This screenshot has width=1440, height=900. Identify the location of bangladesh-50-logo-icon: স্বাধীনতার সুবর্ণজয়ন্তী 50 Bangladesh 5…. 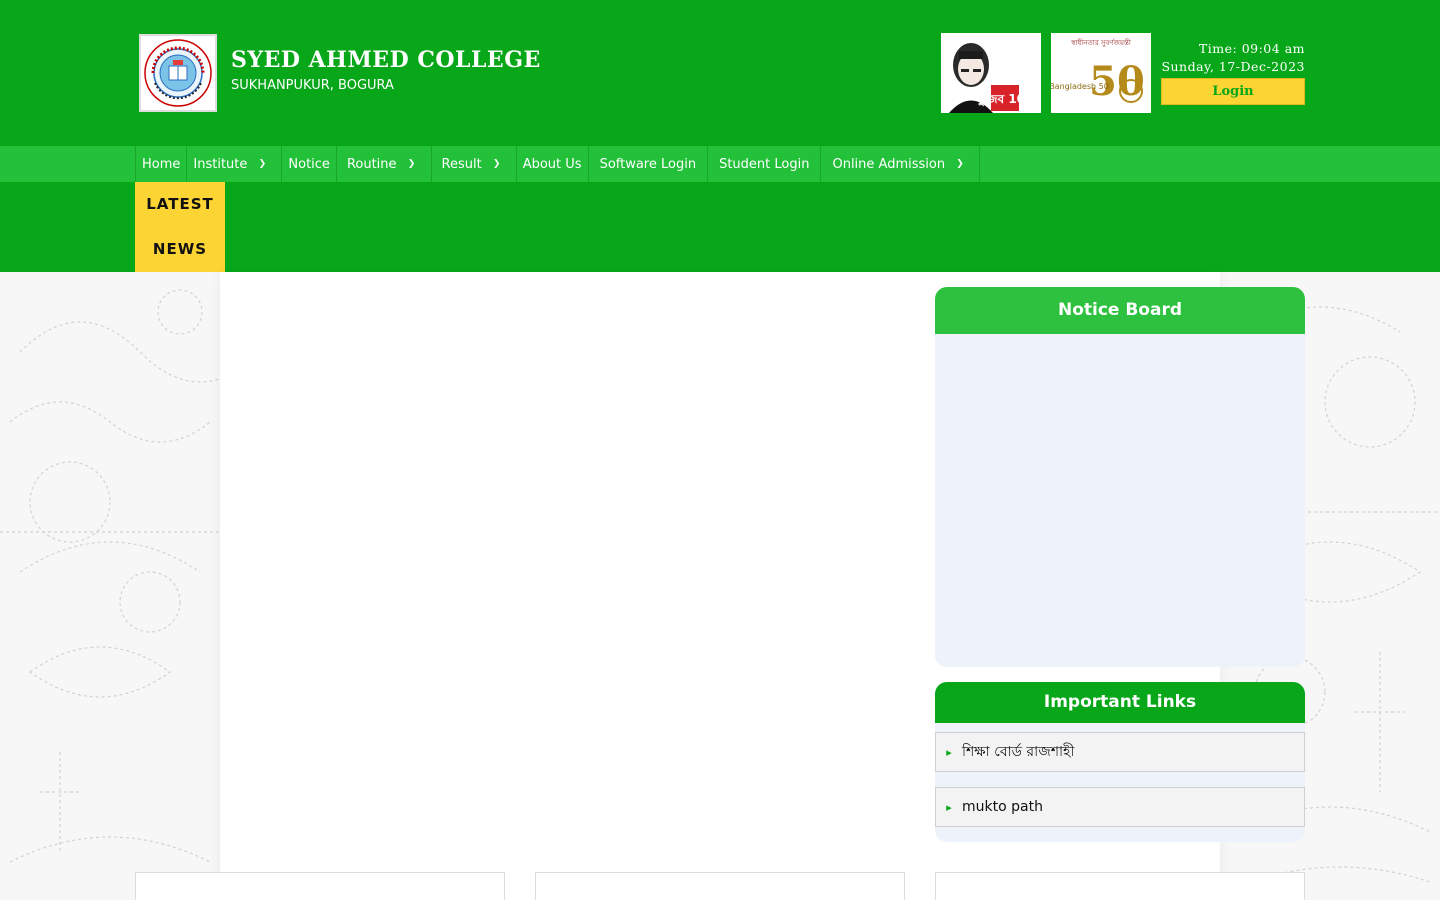
(1101, 73).